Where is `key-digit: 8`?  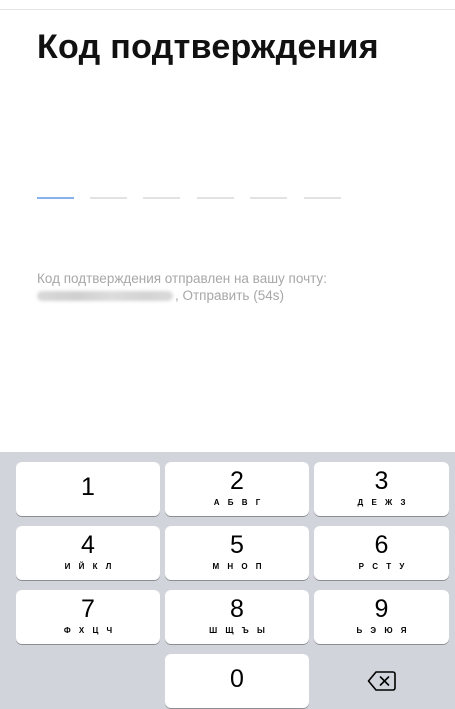 key-digit: 8 is located at coordinates (237, 609).